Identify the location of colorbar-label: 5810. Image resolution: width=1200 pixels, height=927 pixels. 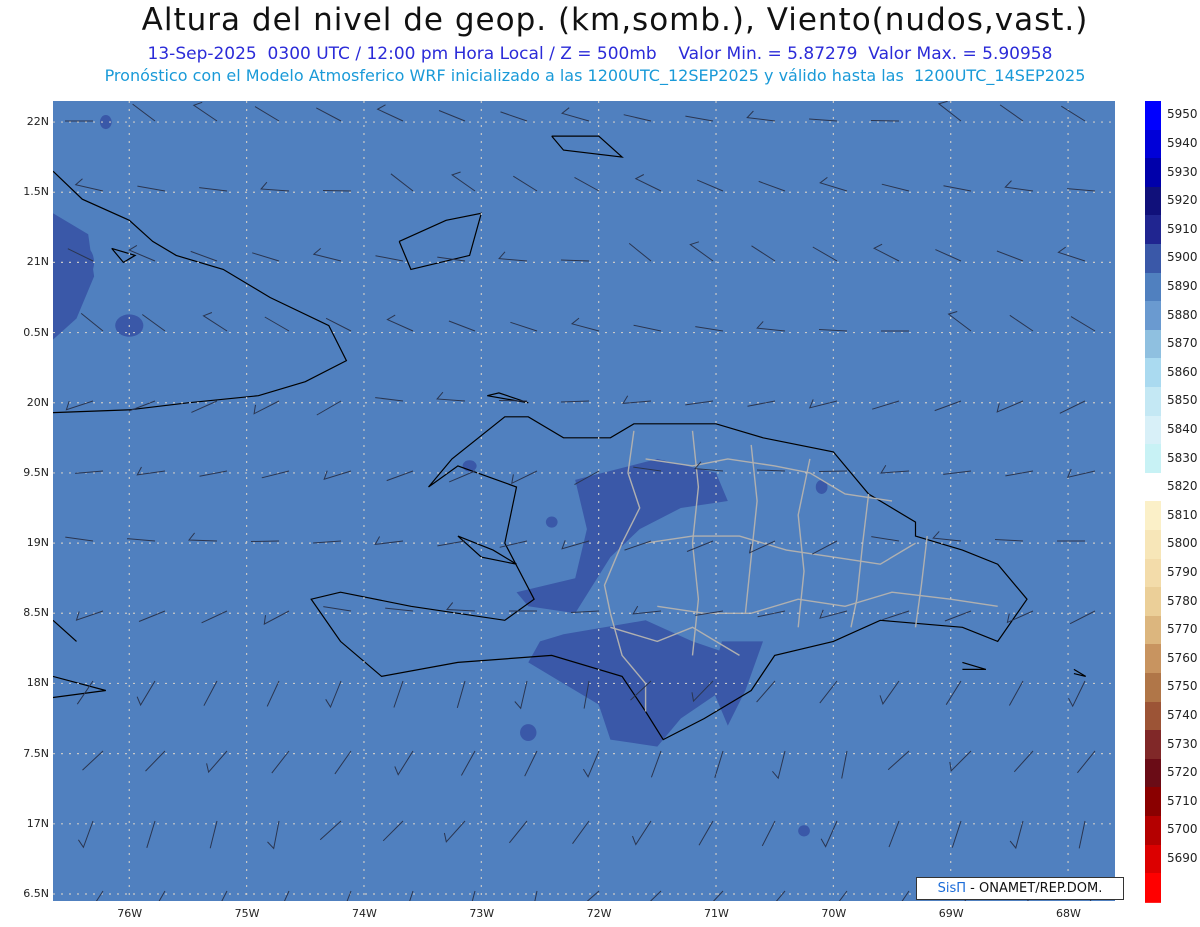
(1182, 514).